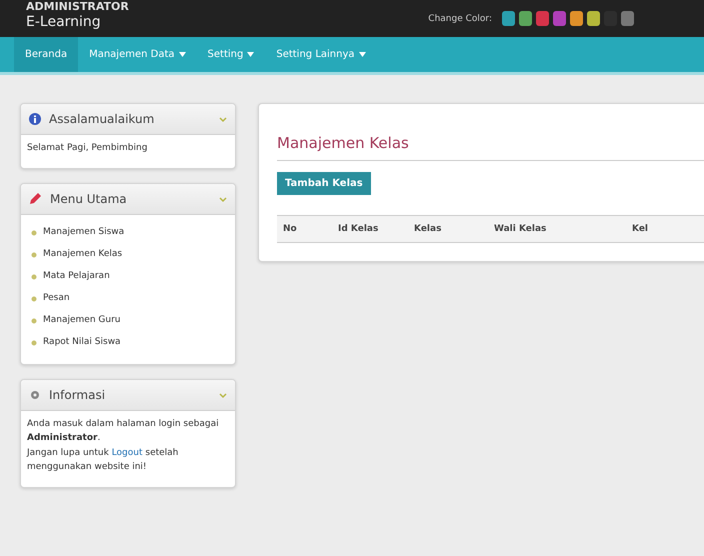  What do you see at coordinates (35, 199) in the screenshot?
I see `pencil-icon` at bounding box center [35, 199].